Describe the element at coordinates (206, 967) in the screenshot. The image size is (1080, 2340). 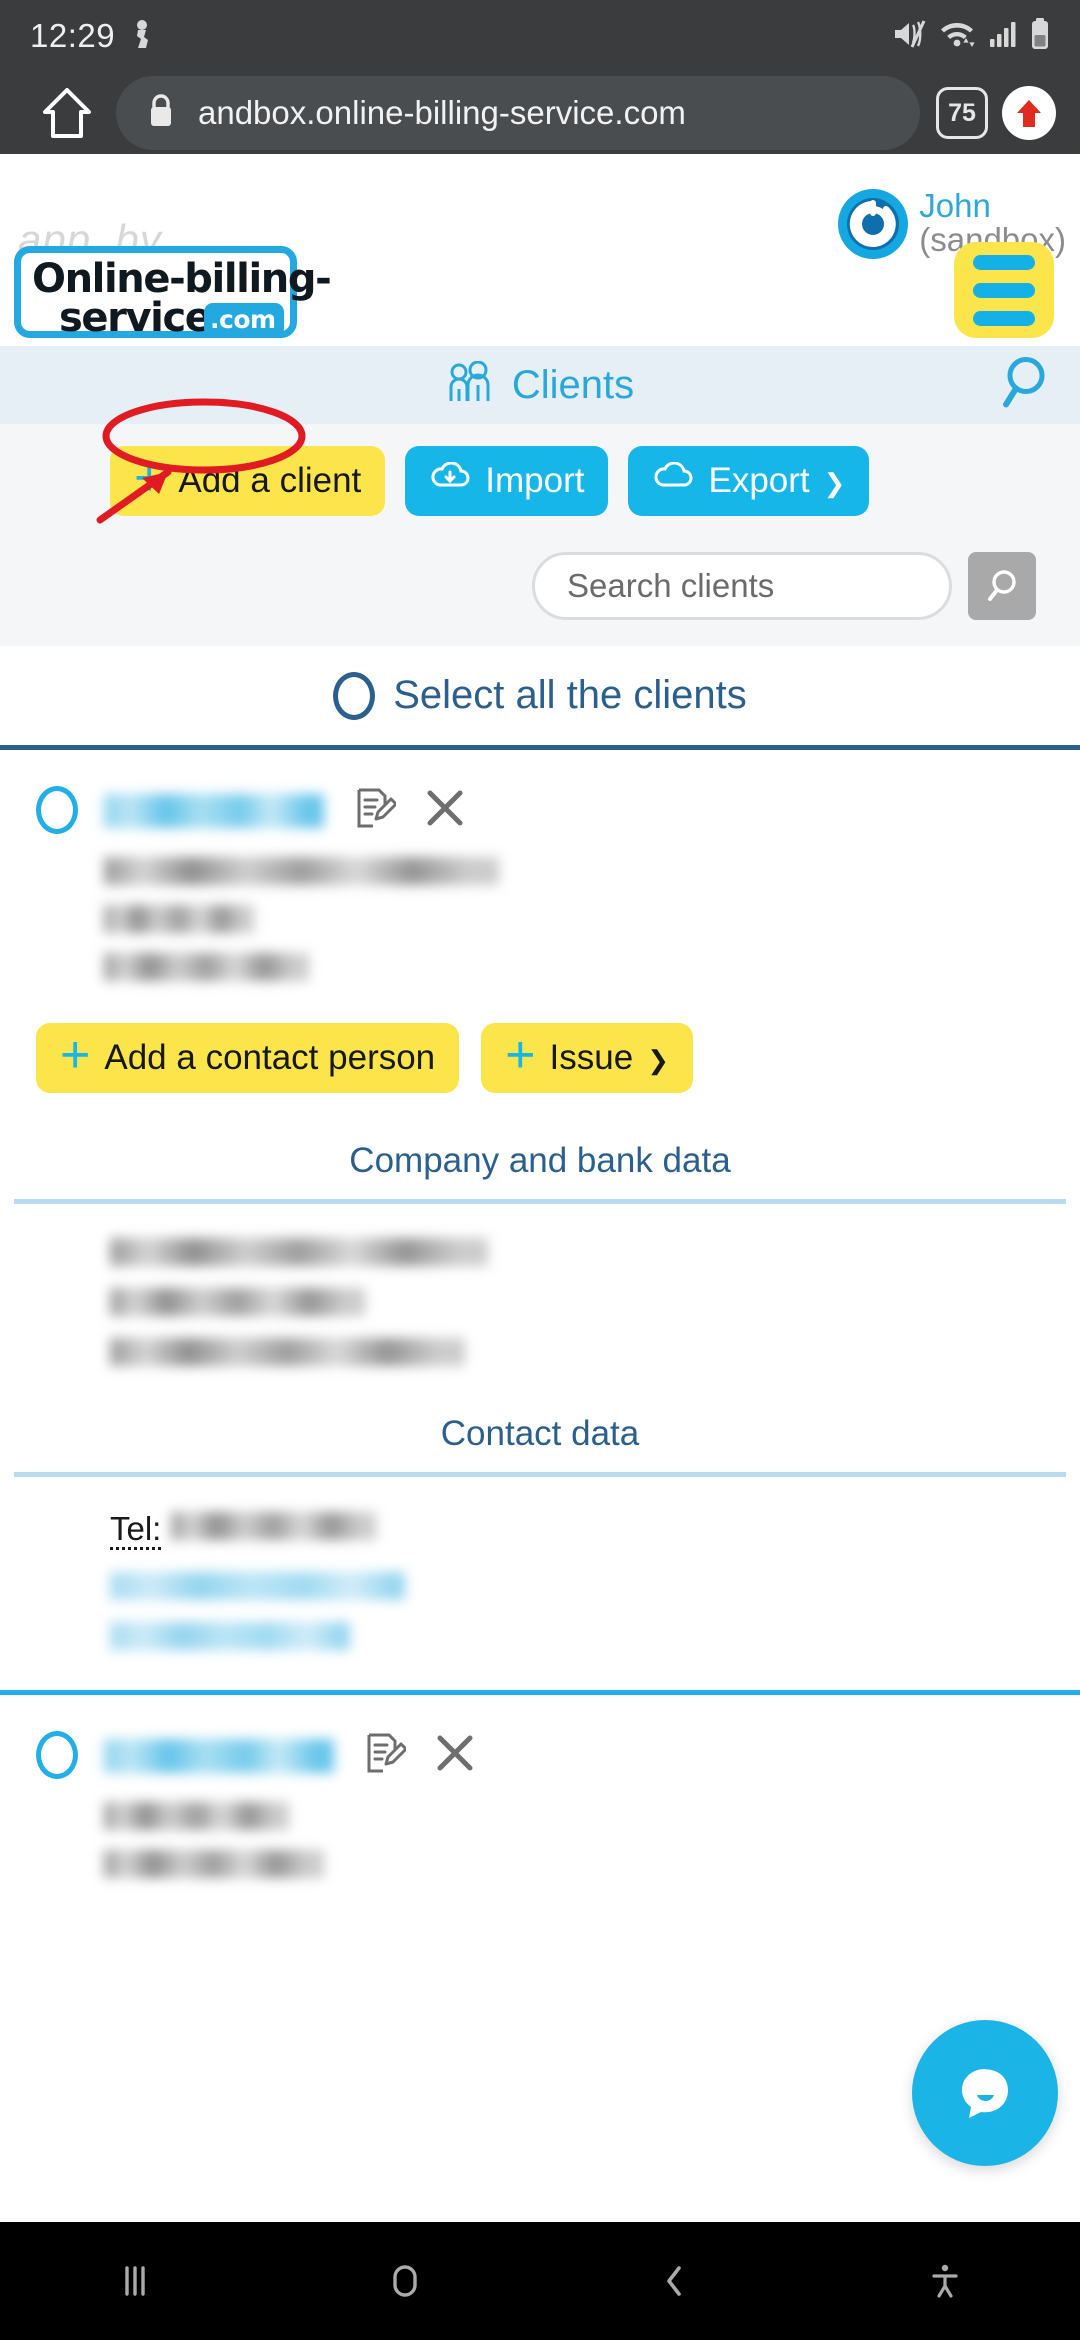
I see `client-line-3-redacted` at that location.